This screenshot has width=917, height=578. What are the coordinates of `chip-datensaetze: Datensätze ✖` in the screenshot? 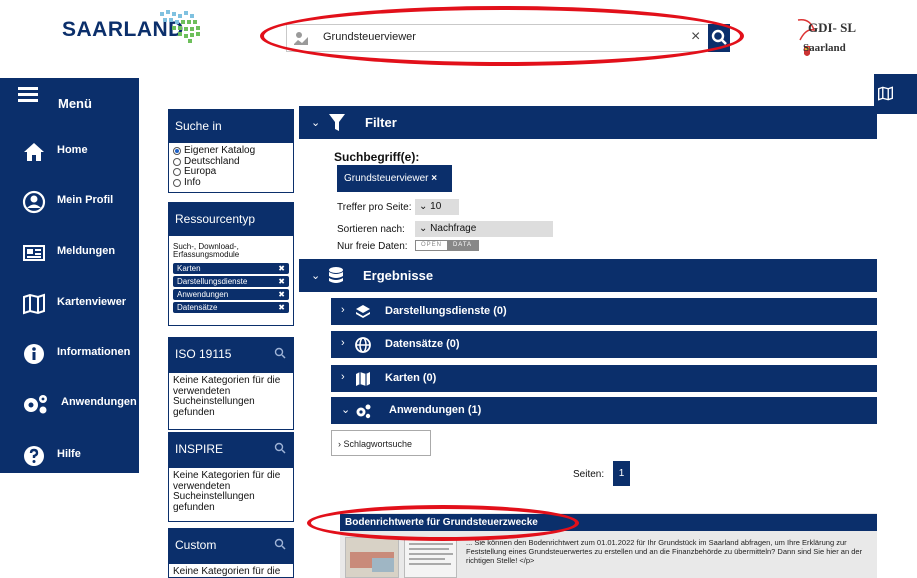 It's located at (231, 307).